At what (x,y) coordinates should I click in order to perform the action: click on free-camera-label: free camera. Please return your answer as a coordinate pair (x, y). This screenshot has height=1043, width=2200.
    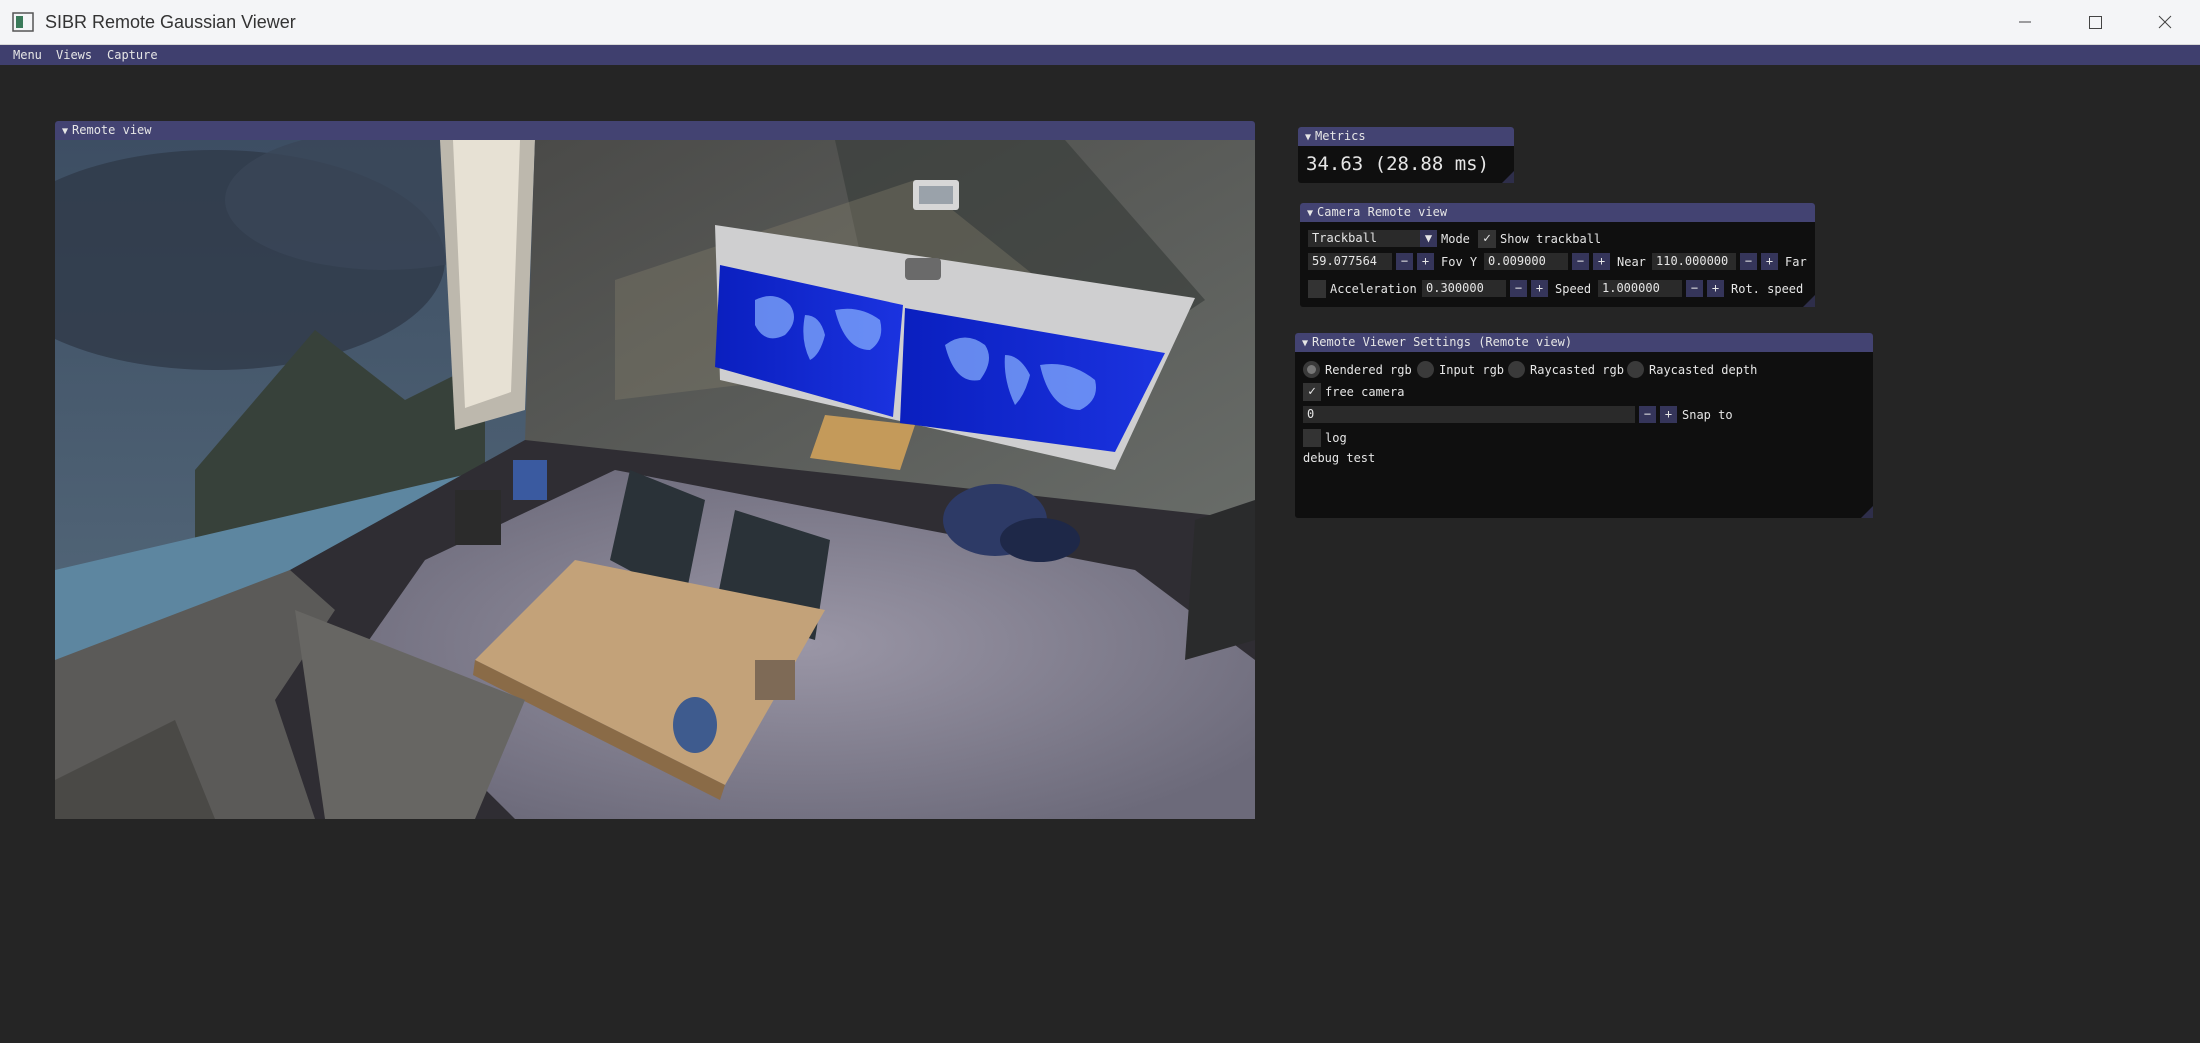
    Looking at the image, I should click on (1365, 392).